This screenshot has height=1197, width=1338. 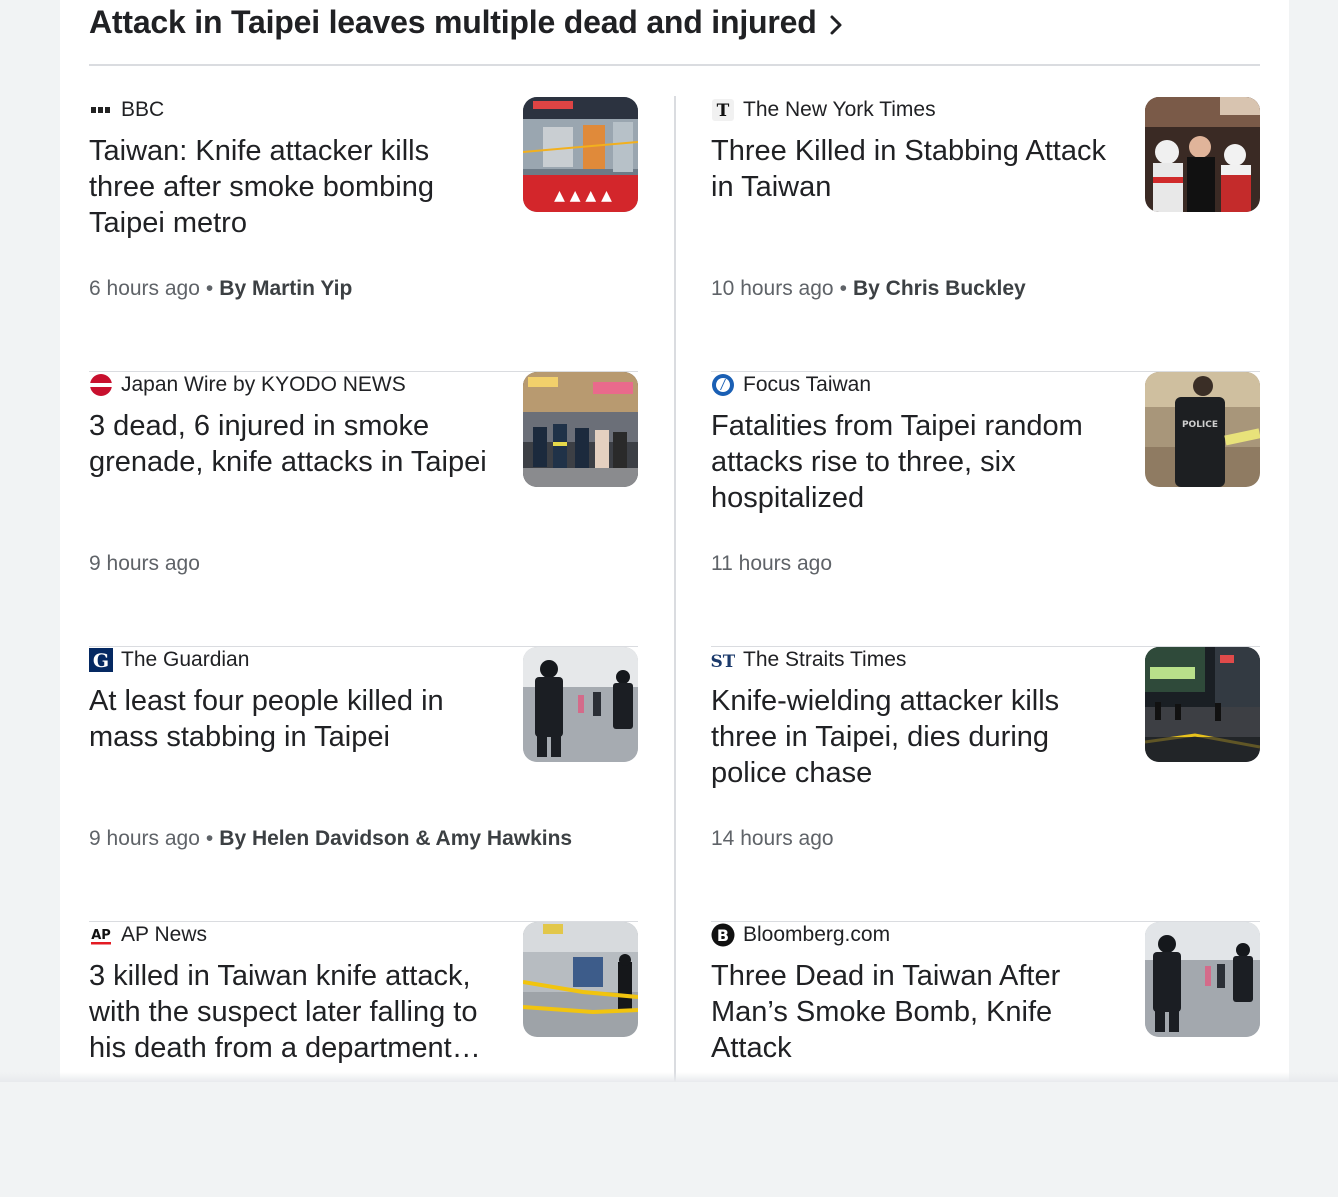 I want to click on svg-text: AP, so click(x=101, y=935).